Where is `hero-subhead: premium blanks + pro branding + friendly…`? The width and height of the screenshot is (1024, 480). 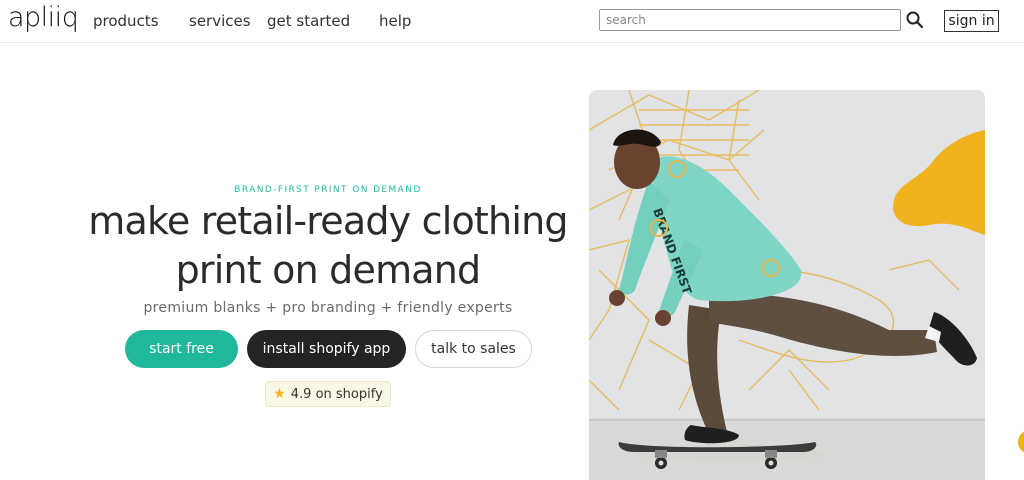
hero-subhead: premium blanks + pro branding + friendly… is located at coordinates (328, 308).